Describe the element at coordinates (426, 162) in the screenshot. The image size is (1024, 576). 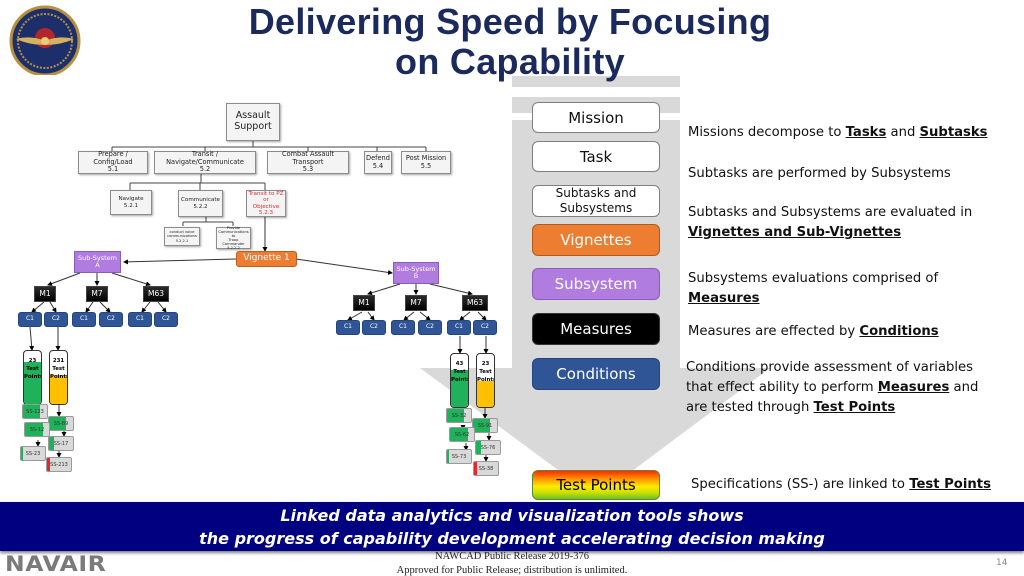
I see `tree-node-5-5: Post Mission 5.5` at that location.